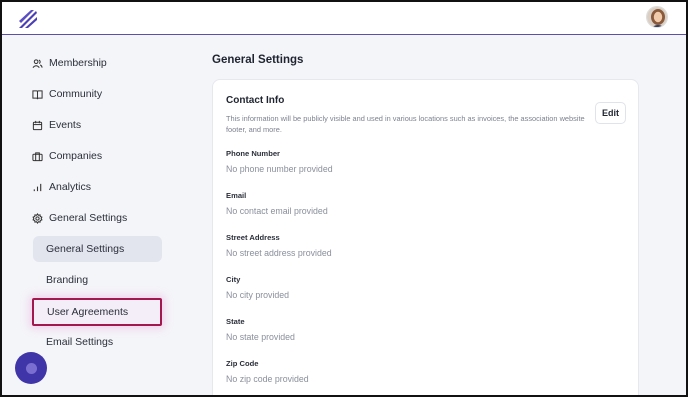  Describe the element at coordinates (37, 125) in the screenshot. I see `calendar-icon` at that location.